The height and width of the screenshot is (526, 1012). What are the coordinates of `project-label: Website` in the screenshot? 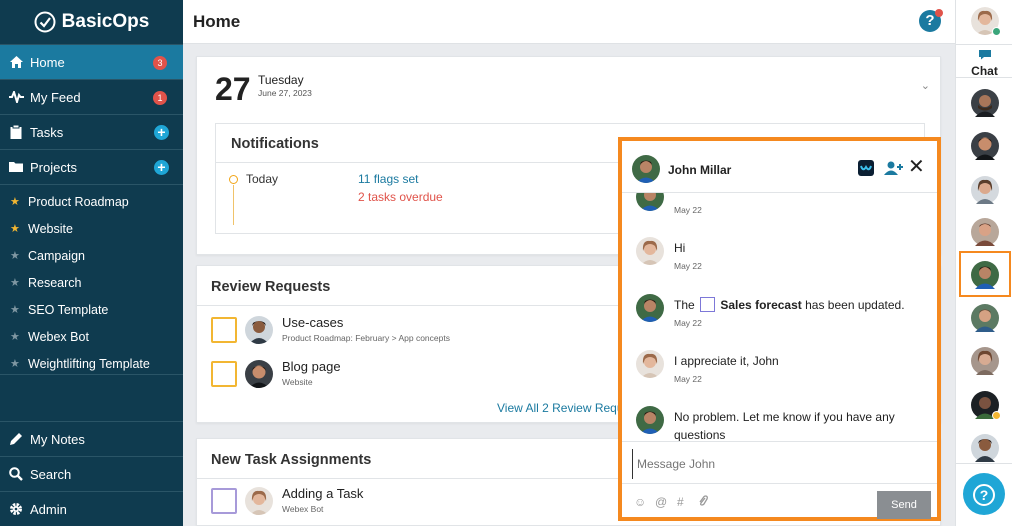 It's located at (50, 228).